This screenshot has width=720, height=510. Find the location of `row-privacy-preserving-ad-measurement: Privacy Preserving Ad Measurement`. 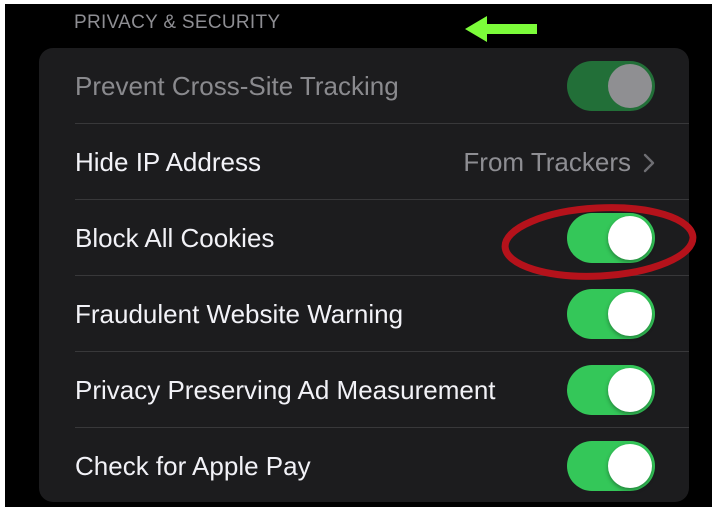

row-privacy-preserving-ad-measurement: Privacy Preserving Ad Measurement is located at coordinates (364, 390).